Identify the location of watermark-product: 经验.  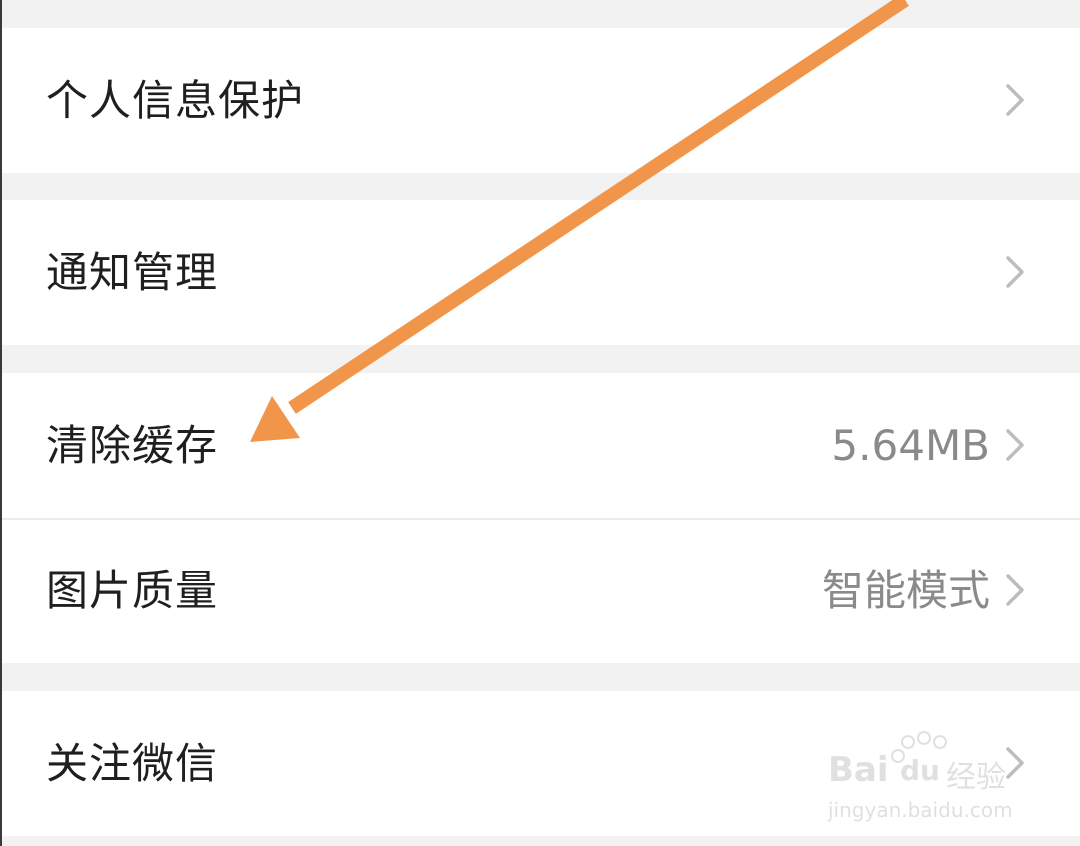
(976, 777).